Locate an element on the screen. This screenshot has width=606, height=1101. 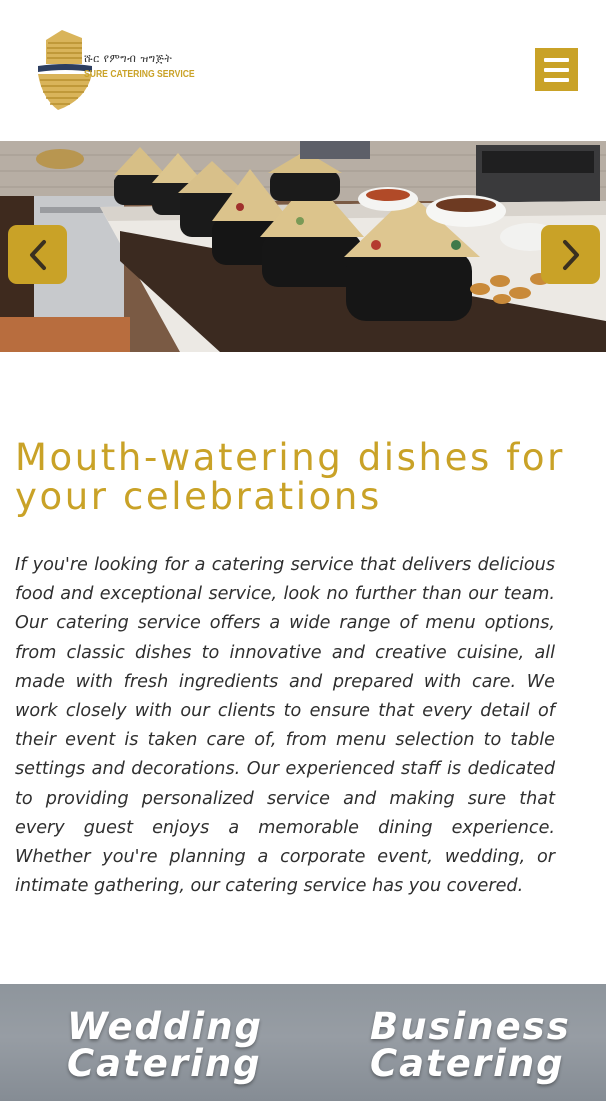
business-catering-link: Business Catering is located at coordinates (470, 1045).